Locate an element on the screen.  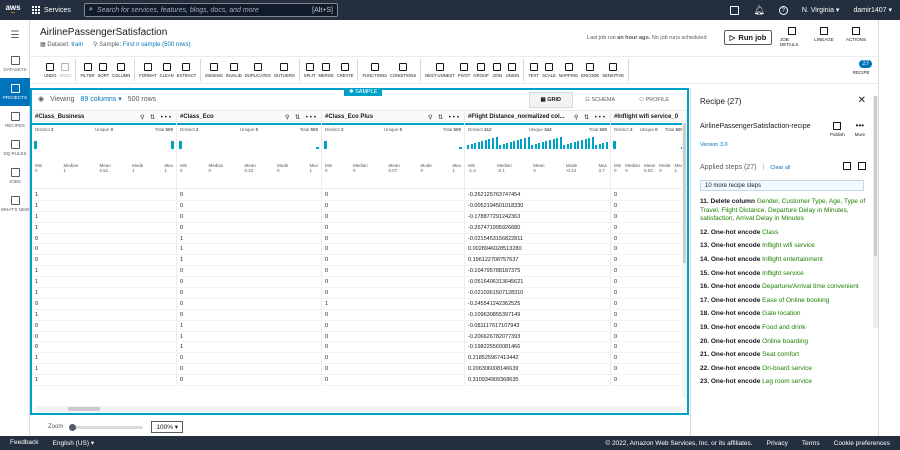
table-cell: -0.0215453156822811 is located at coordinates (538, 238).